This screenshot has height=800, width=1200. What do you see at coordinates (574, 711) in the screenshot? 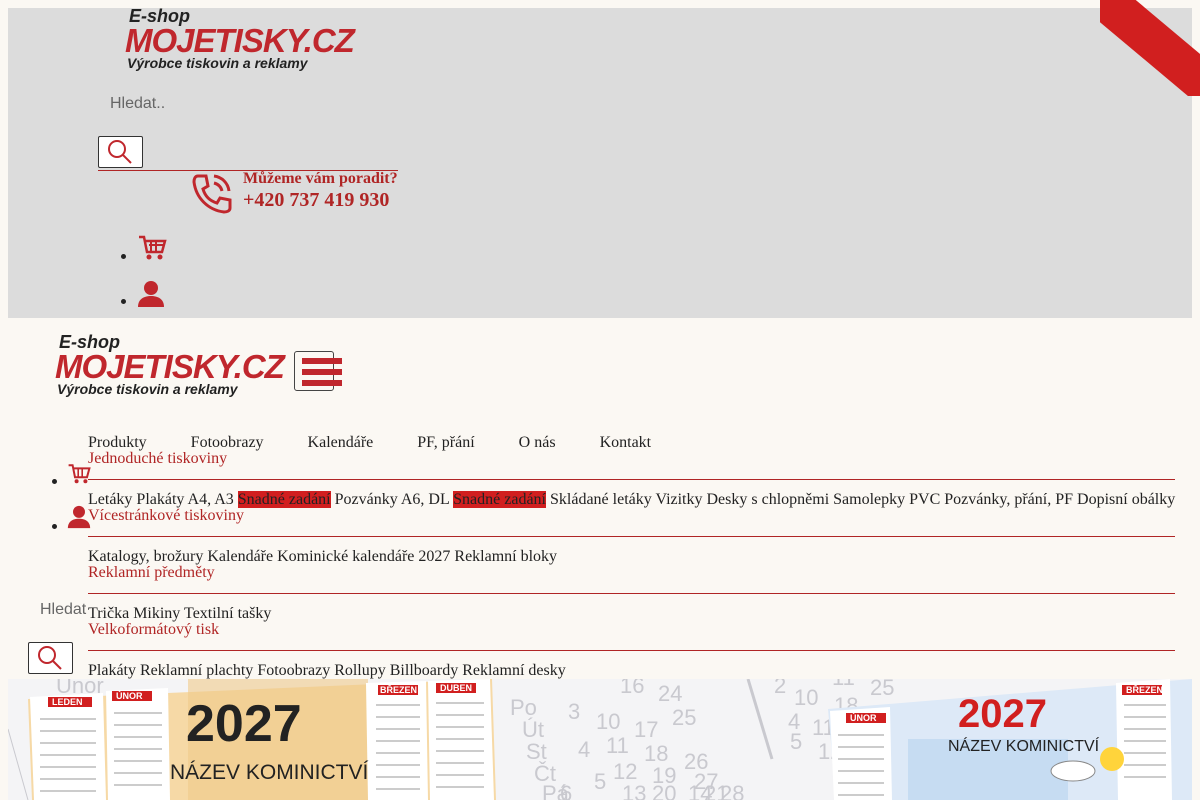
I see `svg-text: 3` at bounding box center [574, 711].